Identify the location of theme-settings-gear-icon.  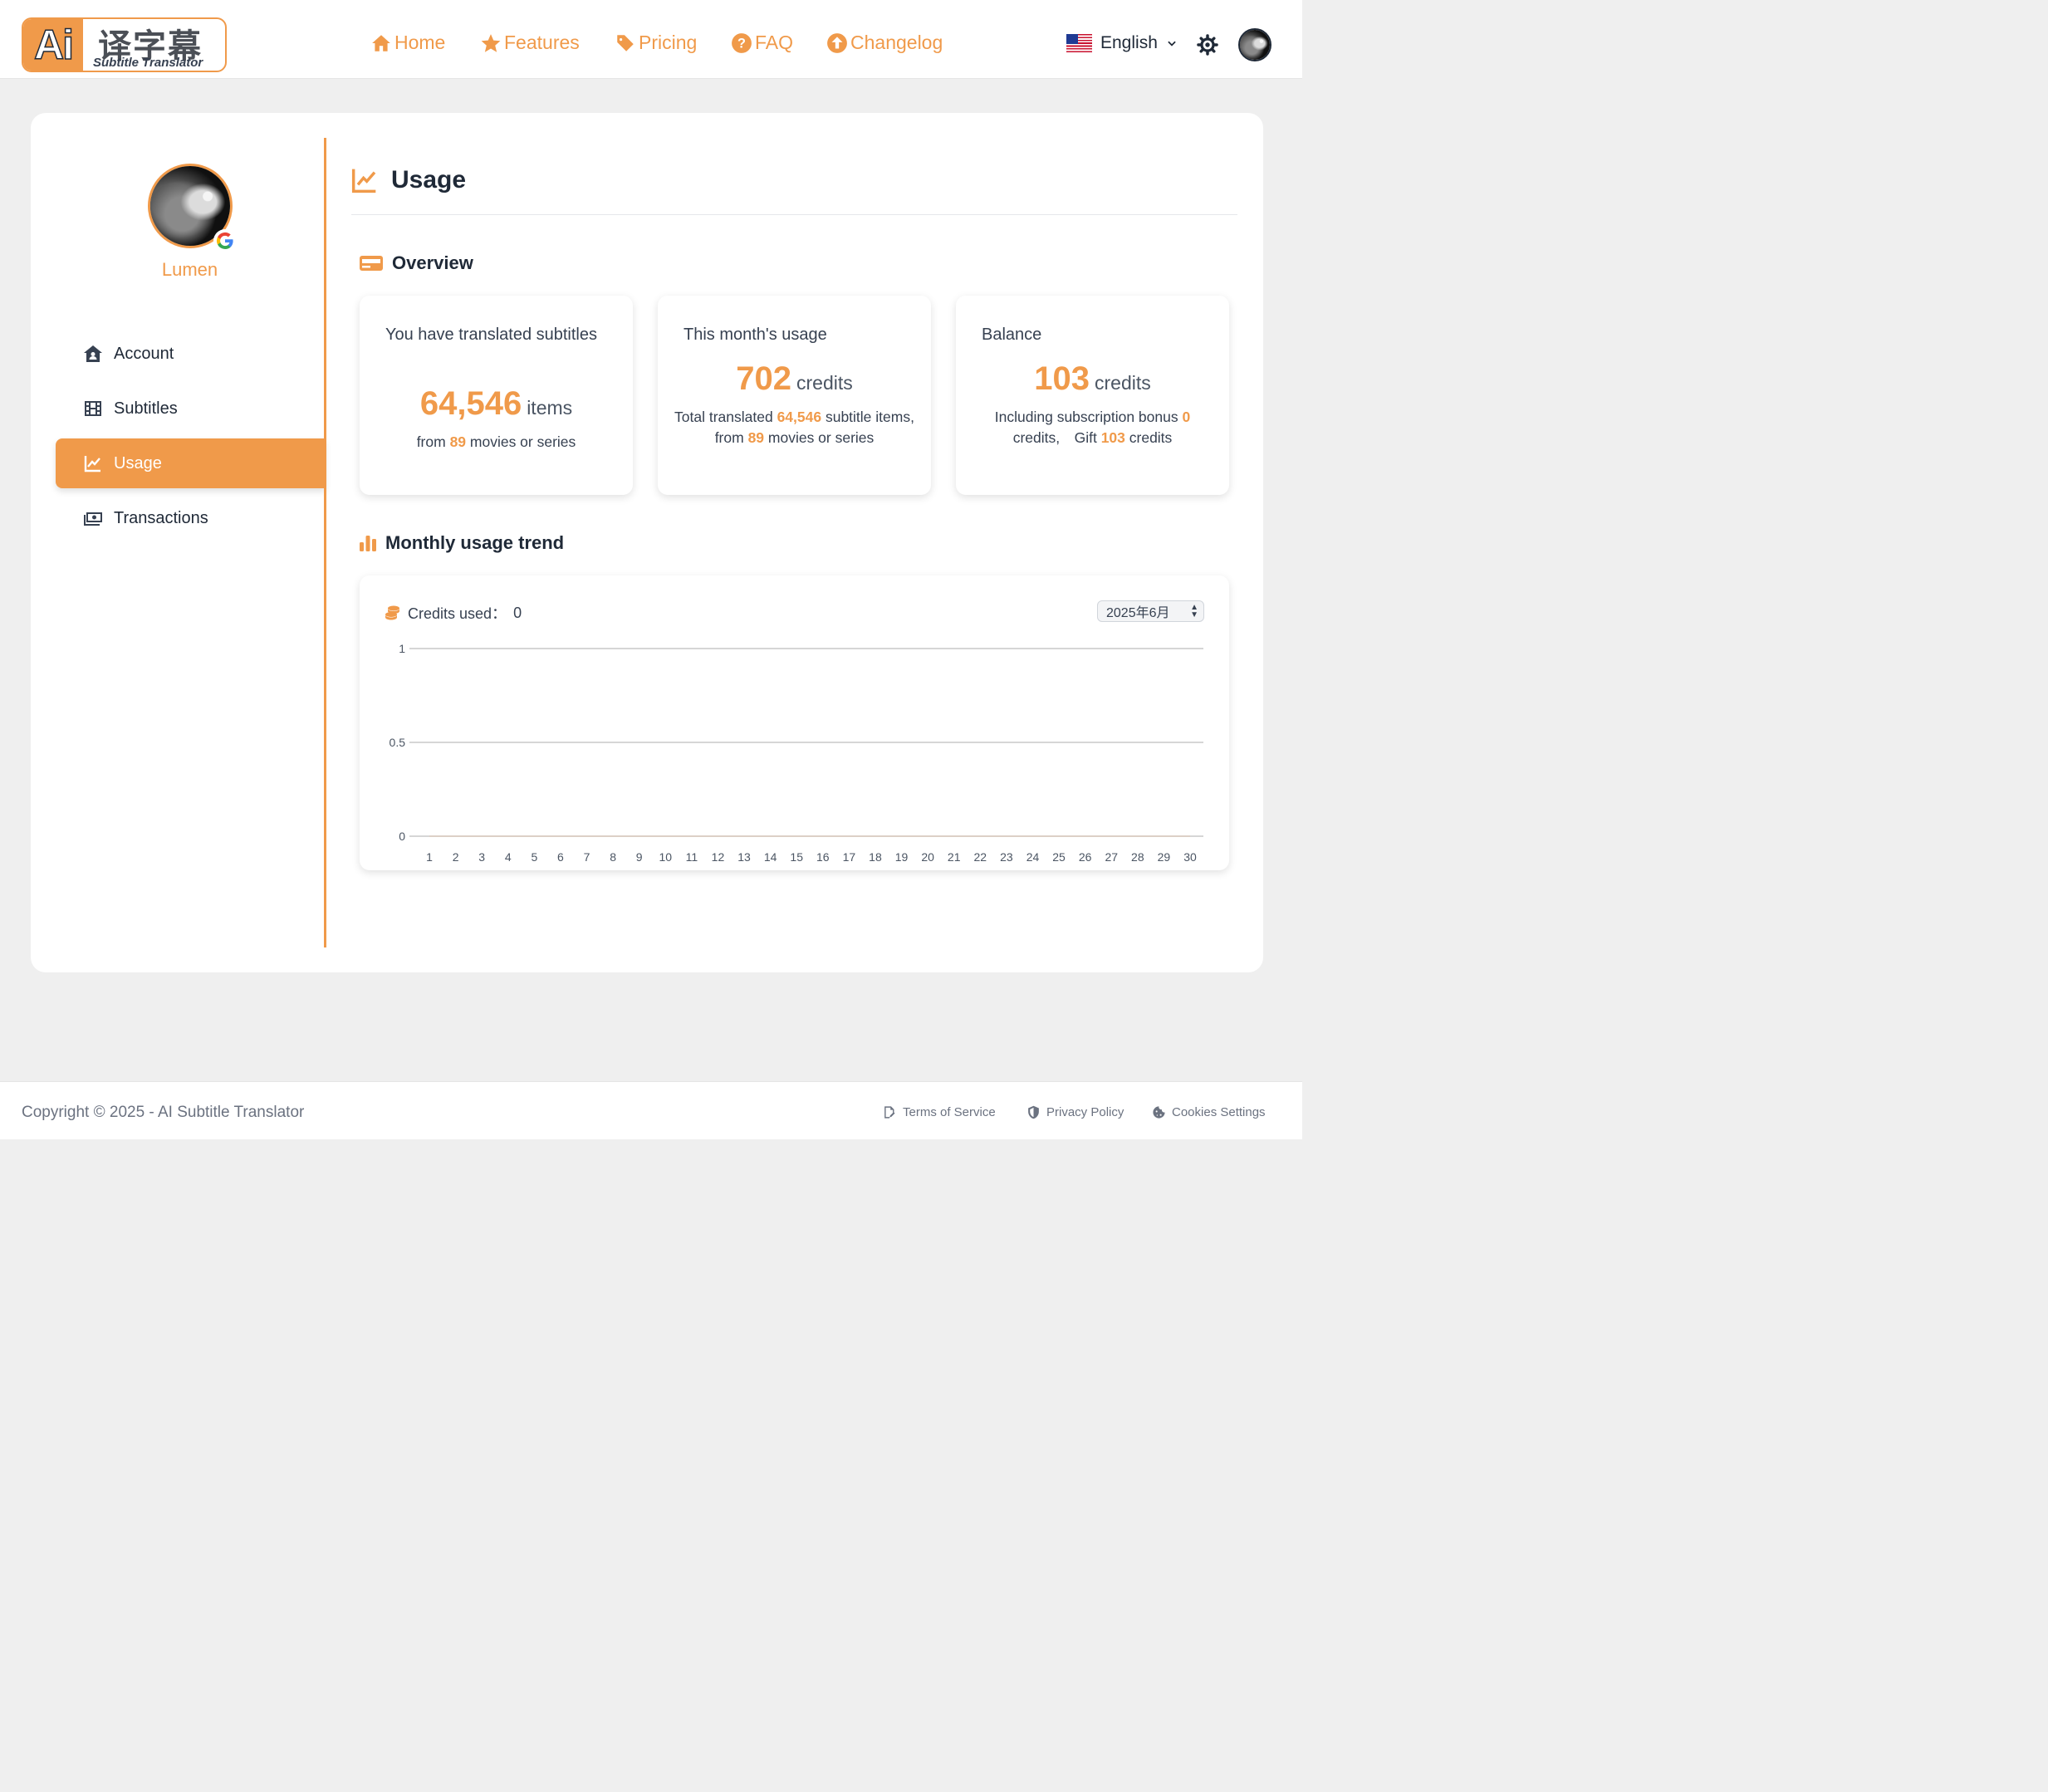
(1207, 45).